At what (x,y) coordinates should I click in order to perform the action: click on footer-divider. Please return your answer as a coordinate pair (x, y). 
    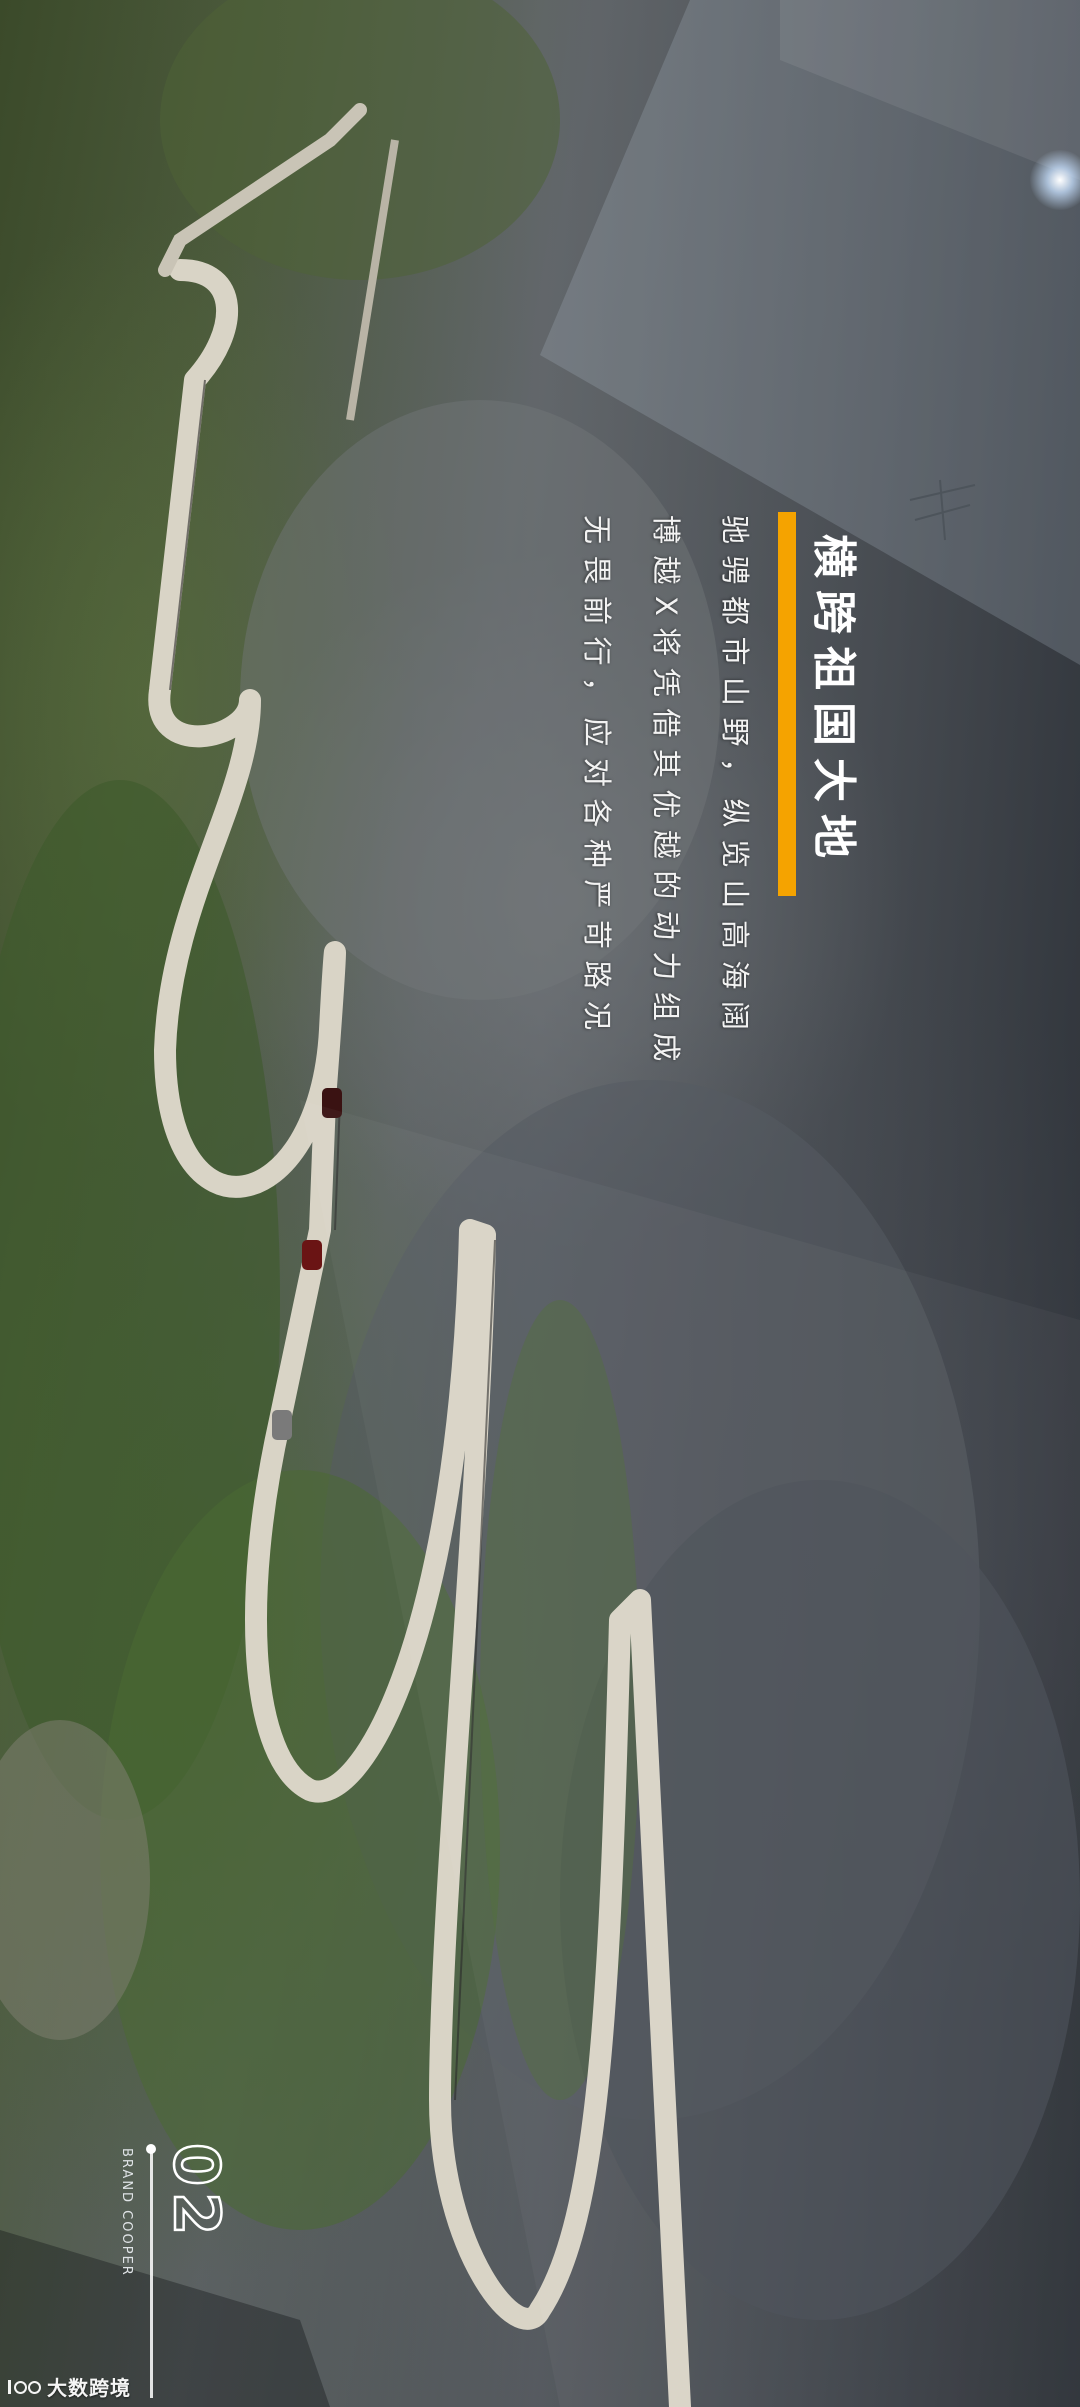
    Looking at the image, I should click on (151, 2273).